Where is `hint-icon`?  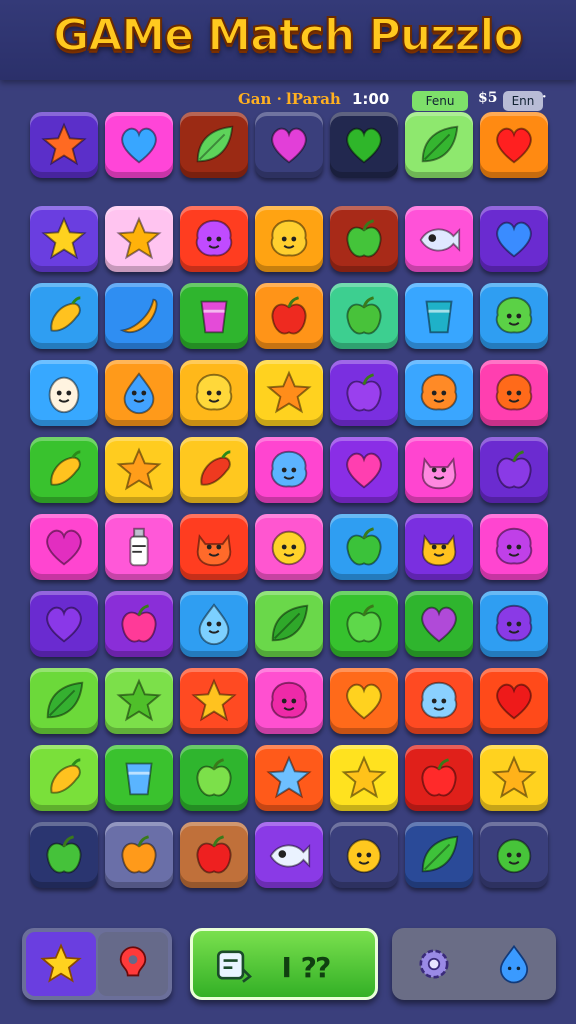
hint-icon is located at coordinates (133, 961).